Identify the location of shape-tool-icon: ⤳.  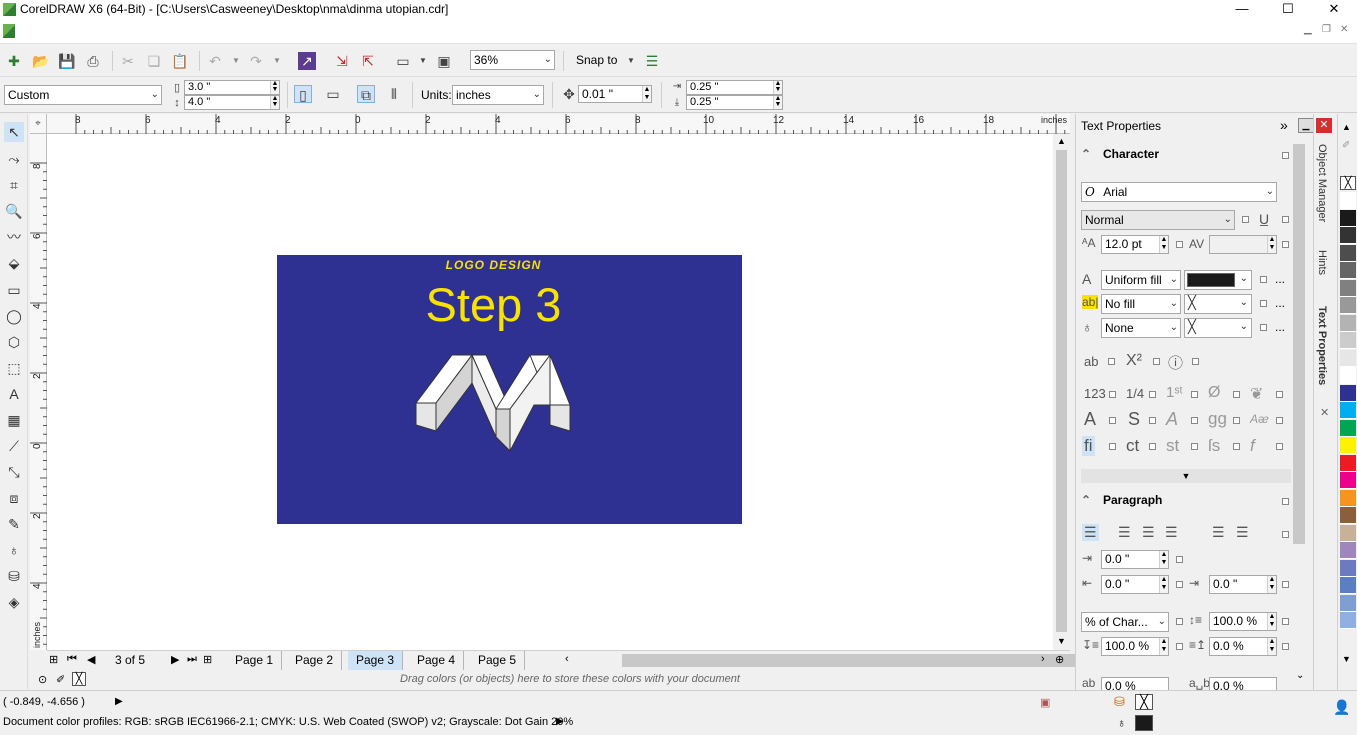
(14, 159).